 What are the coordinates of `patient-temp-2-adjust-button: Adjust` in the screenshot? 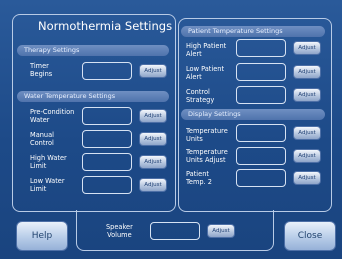 It's located at (307, 178).